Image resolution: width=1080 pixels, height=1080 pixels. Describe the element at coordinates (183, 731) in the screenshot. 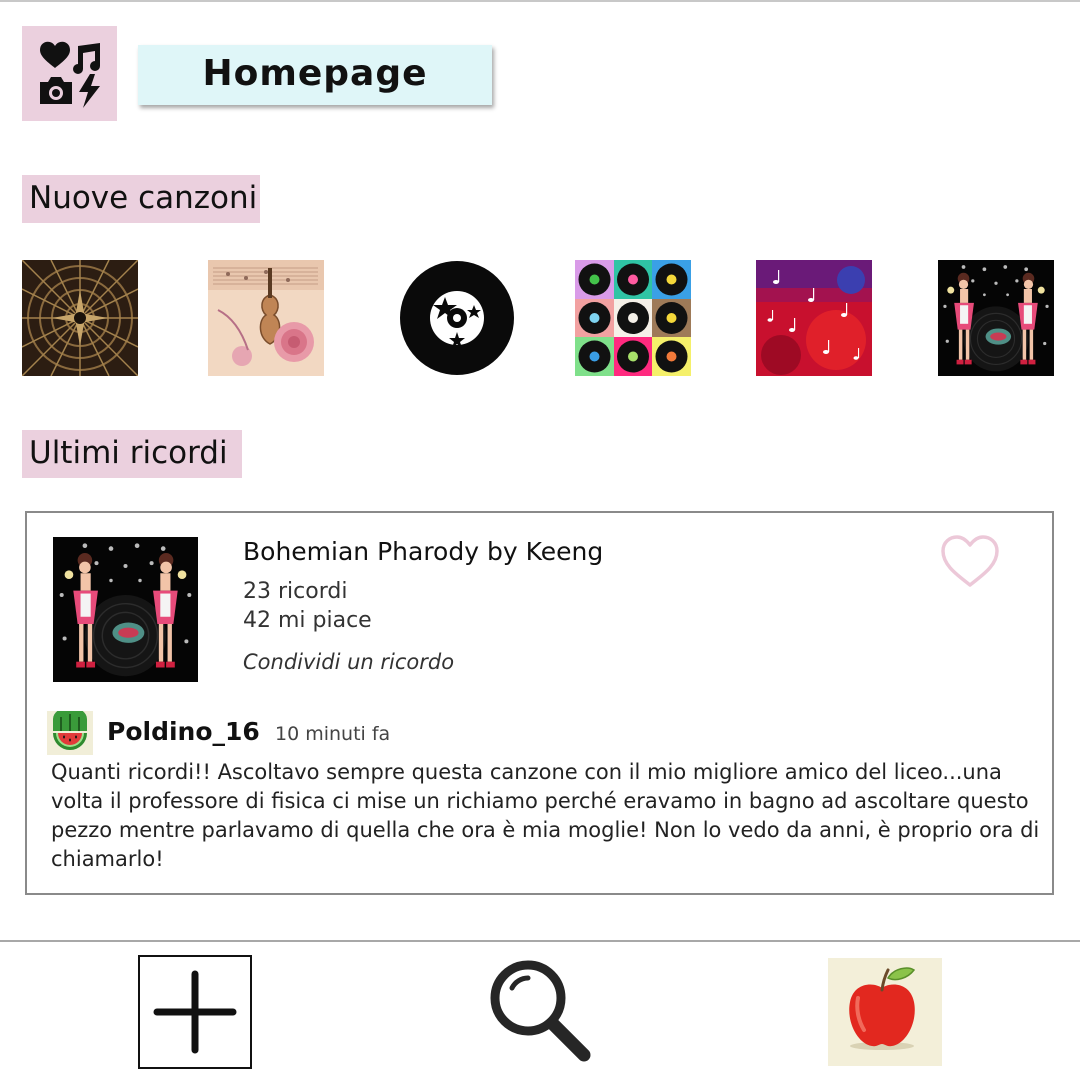

I see `post-username: Poldino_16` at that location.